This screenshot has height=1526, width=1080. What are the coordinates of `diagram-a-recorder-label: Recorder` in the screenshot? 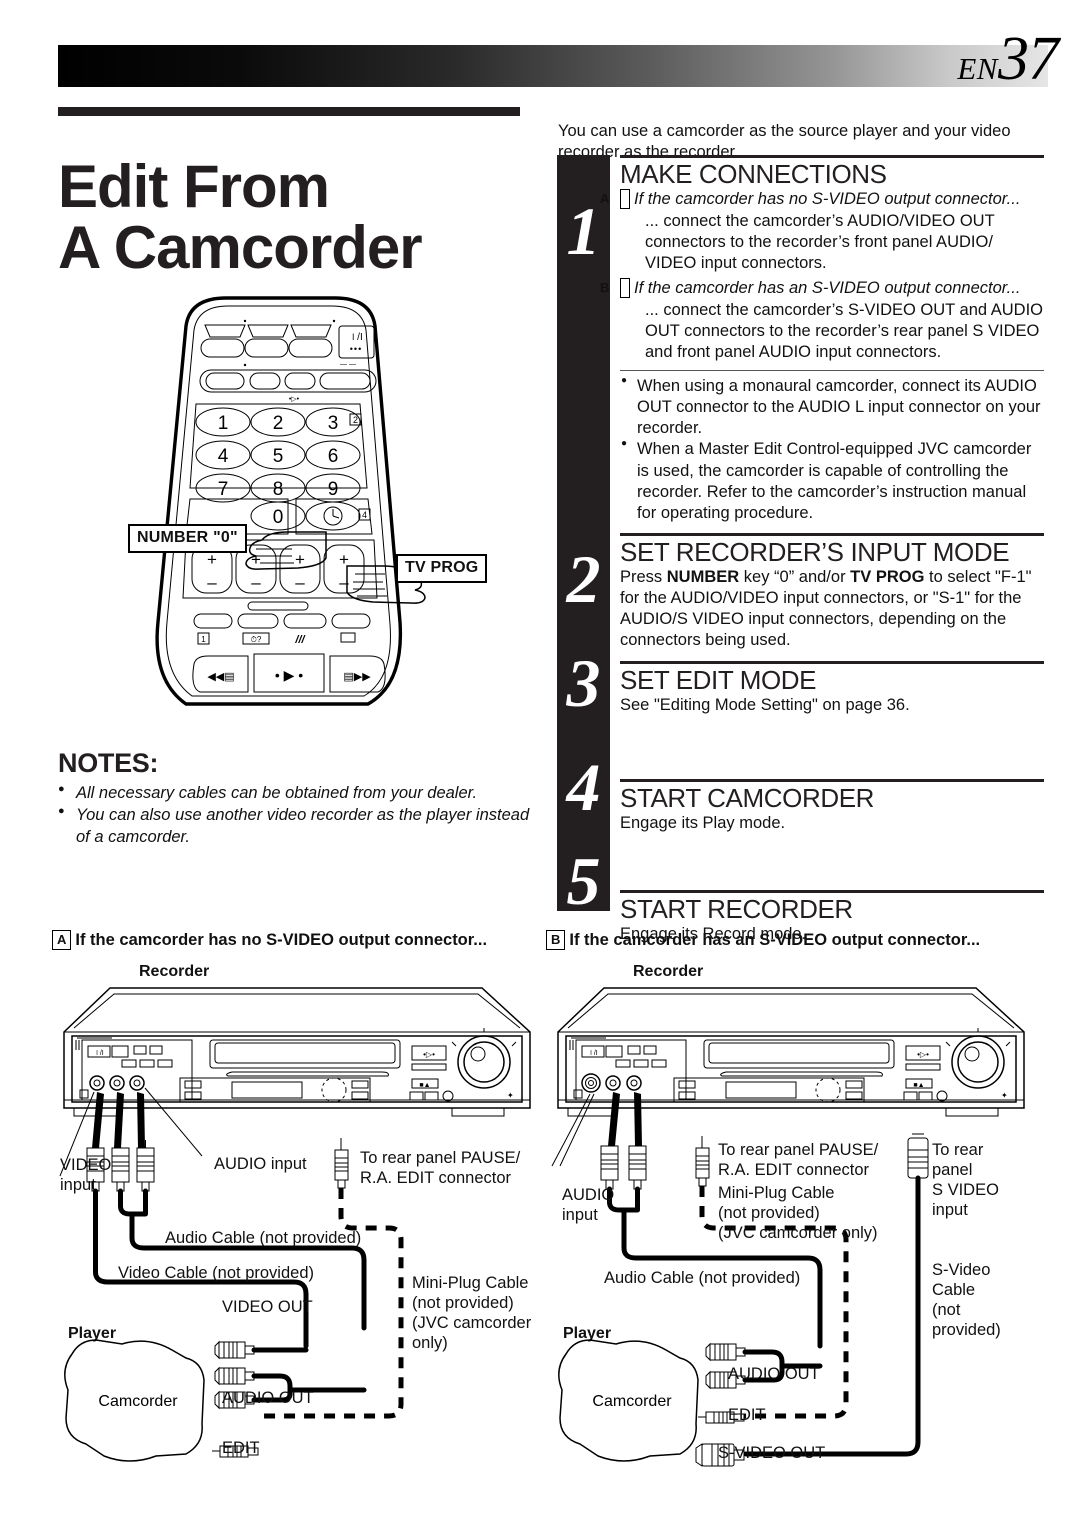 It's located at (174, 971).